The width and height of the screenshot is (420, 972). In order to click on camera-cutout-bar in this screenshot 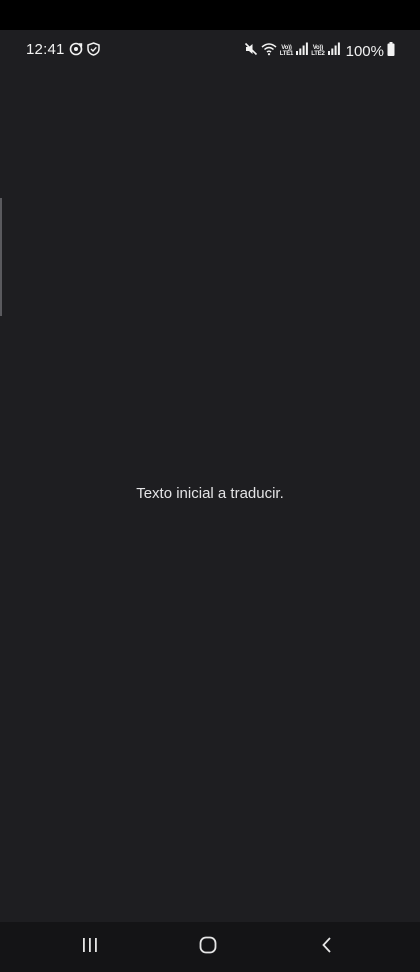, I will do `click(210, 15)`.